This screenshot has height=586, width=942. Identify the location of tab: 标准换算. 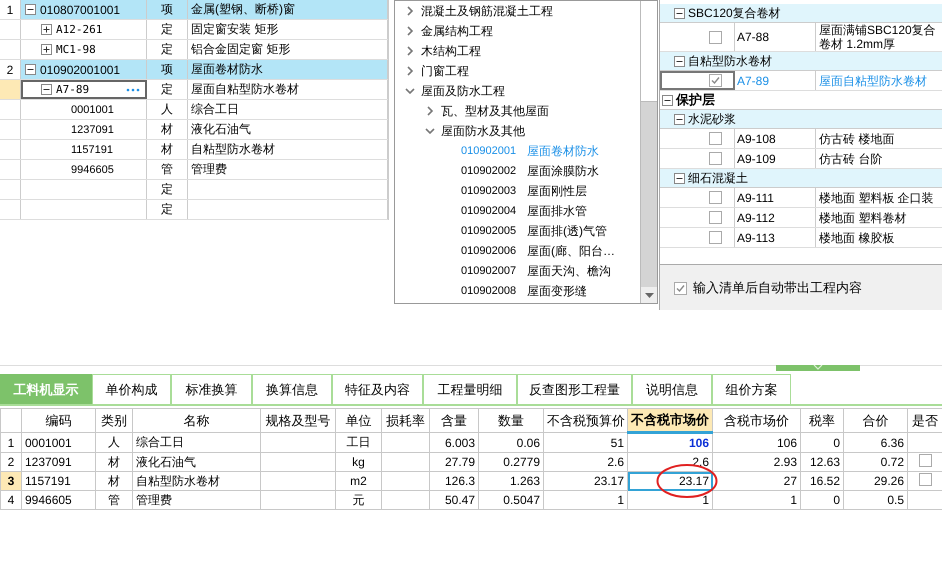
(211, 389).